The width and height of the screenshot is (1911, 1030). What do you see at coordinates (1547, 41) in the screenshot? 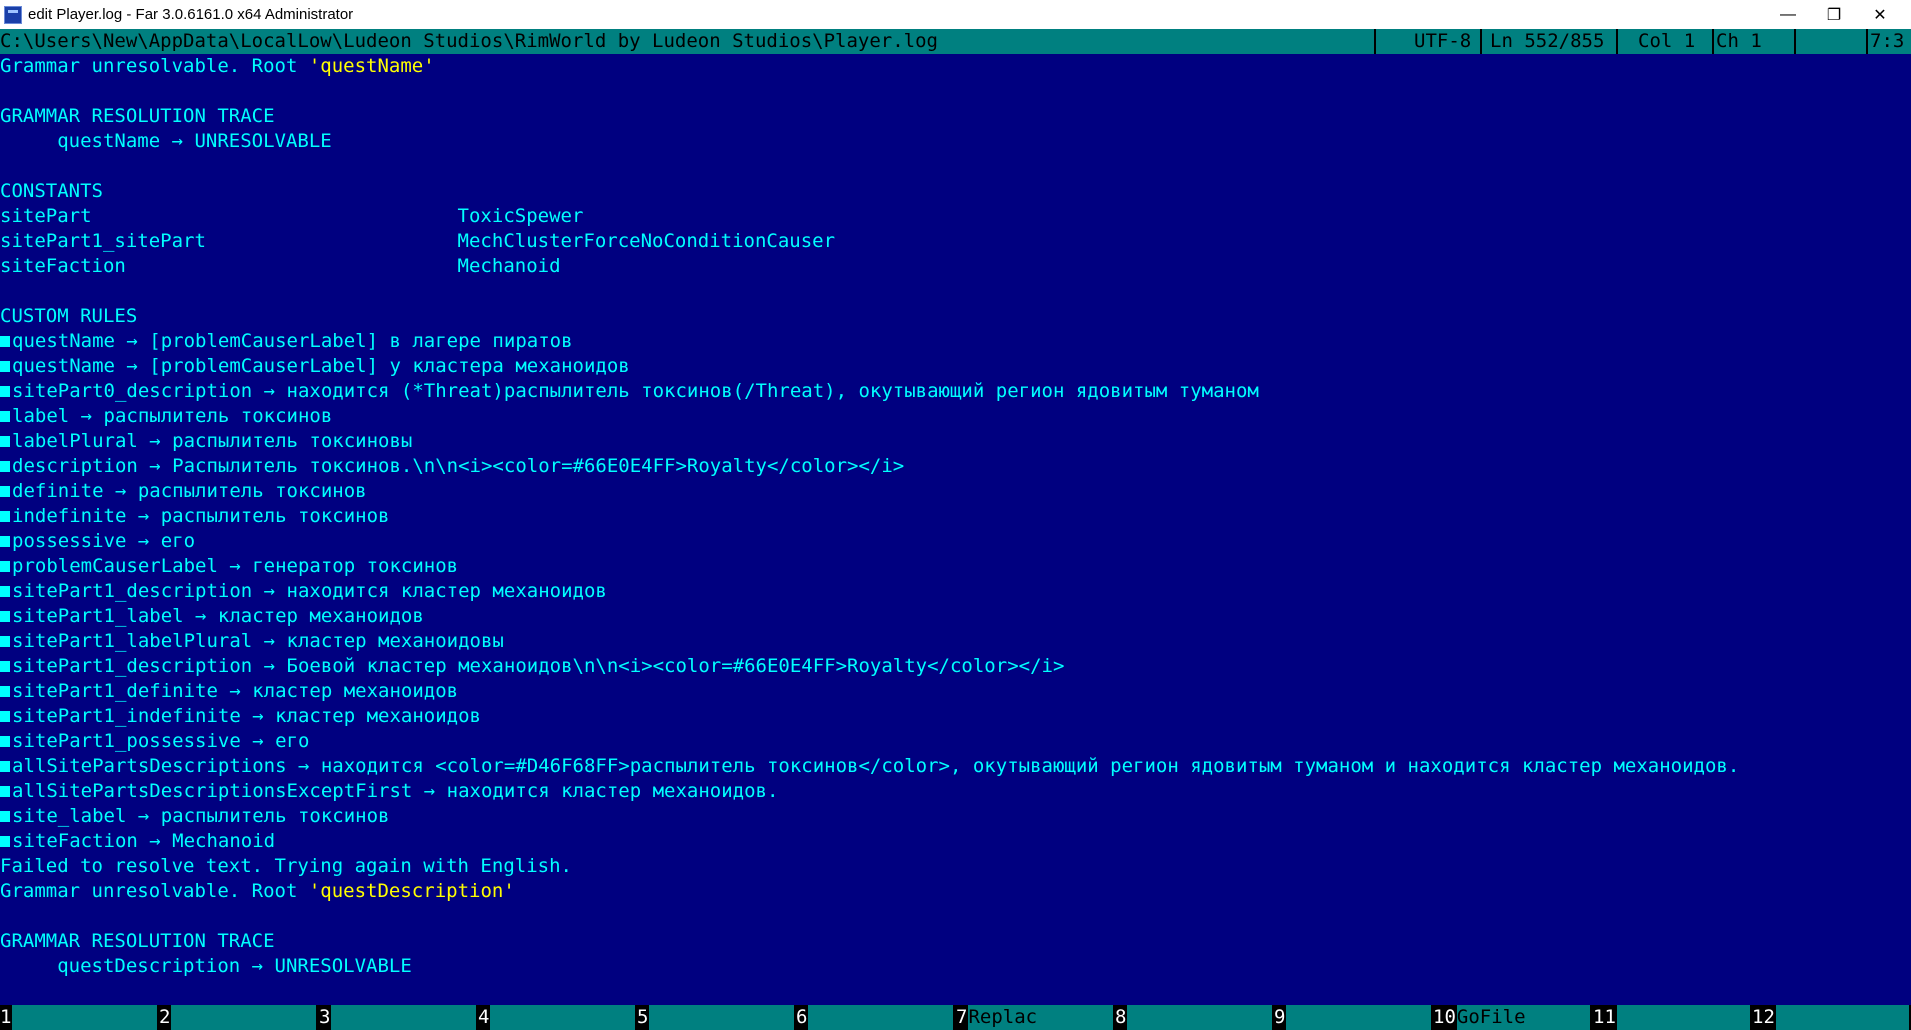
I see `line-indicator: Ln 552/855` at bounding box center [1547, 41].